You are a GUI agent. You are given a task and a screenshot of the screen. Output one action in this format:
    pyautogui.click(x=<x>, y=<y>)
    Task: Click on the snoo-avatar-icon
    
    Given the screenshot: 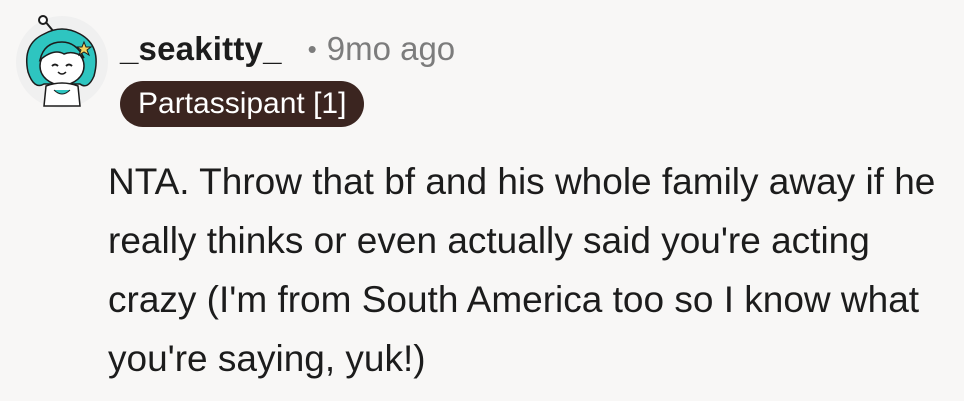 What is the action you would take?
    pyautogui.click(x=62, y=61)
    